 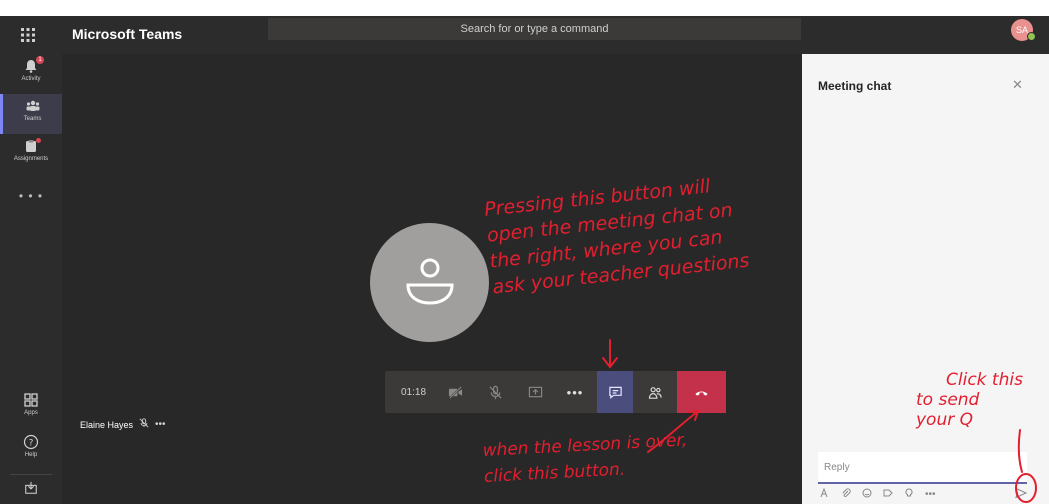 I want to click on annotation-line: to send, so click(x=948, y=400).